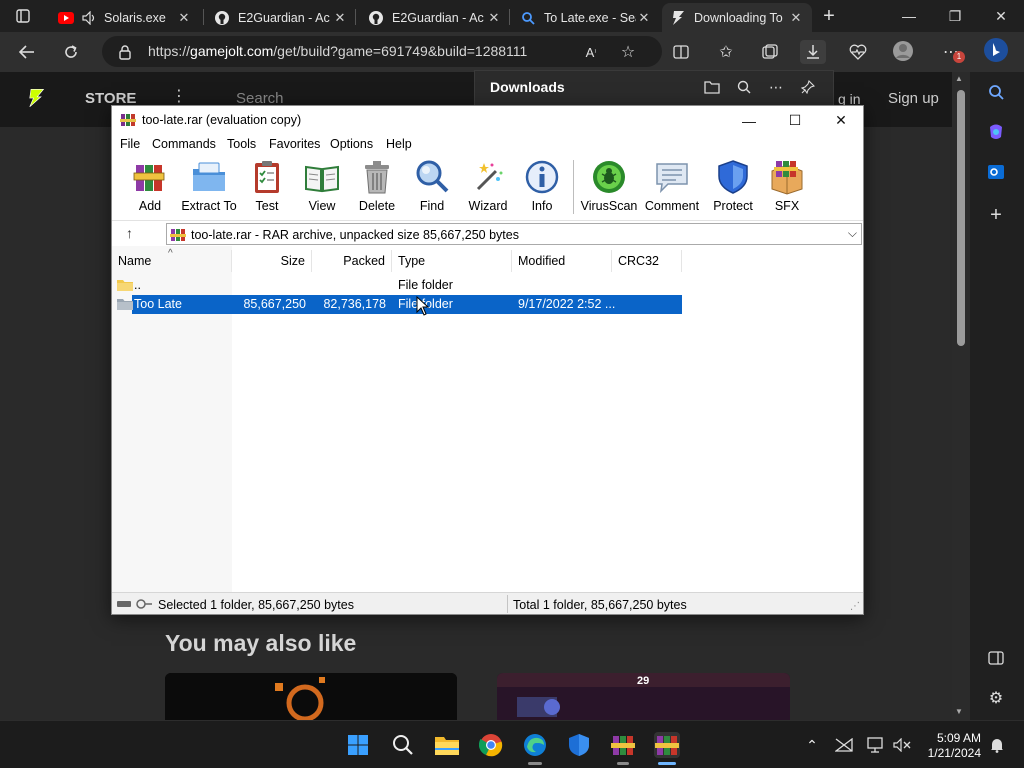  Describe the element at coordinates (955, 16) in the screenshot. I see `restore-icon: ❐` at that location.